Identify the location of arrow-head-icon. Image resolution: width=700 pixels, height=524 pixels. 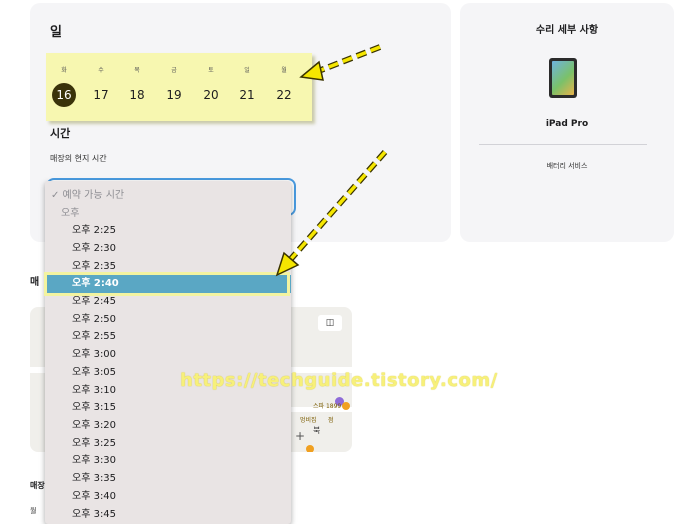
(311, 70).